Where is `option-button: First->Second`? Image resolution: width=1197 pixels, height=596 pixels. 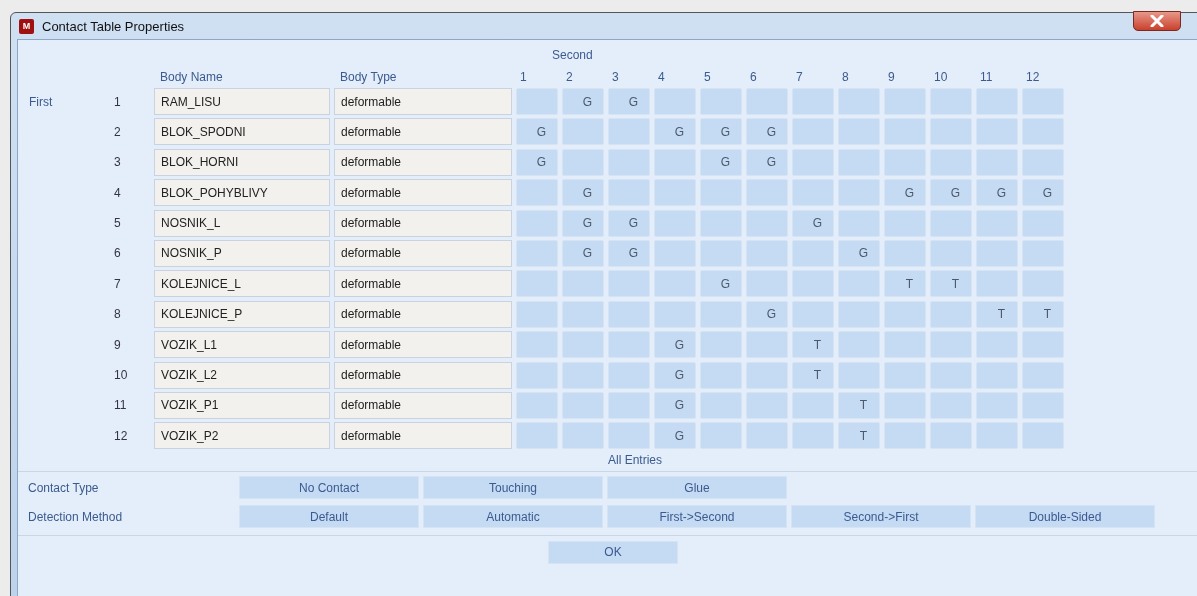 option-button: First->Second is located at coordinates (697, 517).